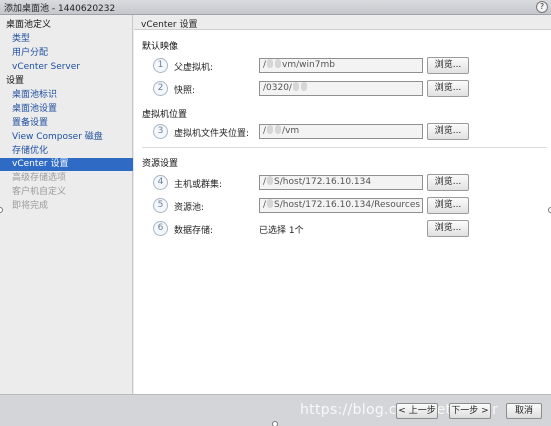  I want to click on host-cluster-label: 主机或群集:, so click(198, 185).